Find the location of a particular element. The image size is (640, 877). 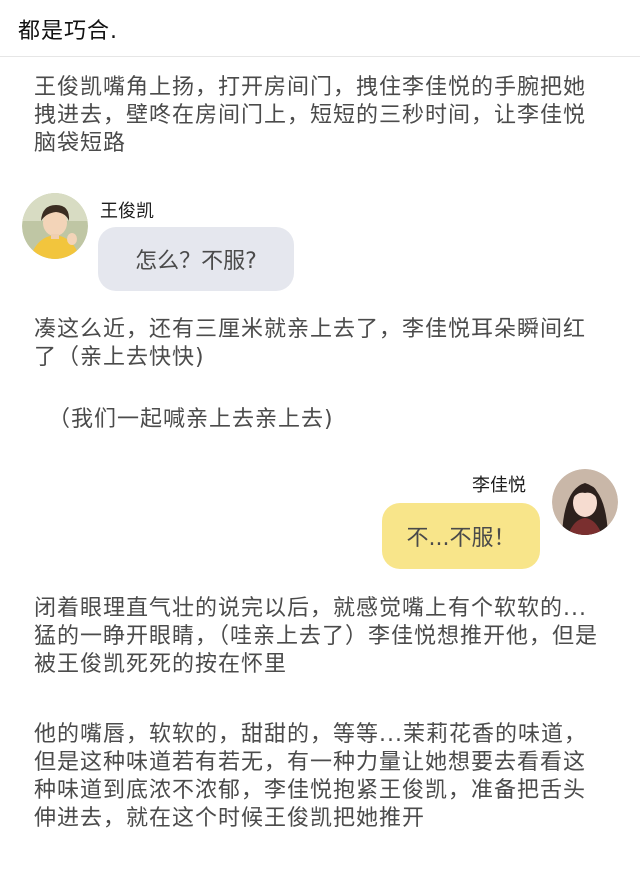

girl-avatar-icon is located at coordinates (585, 502).